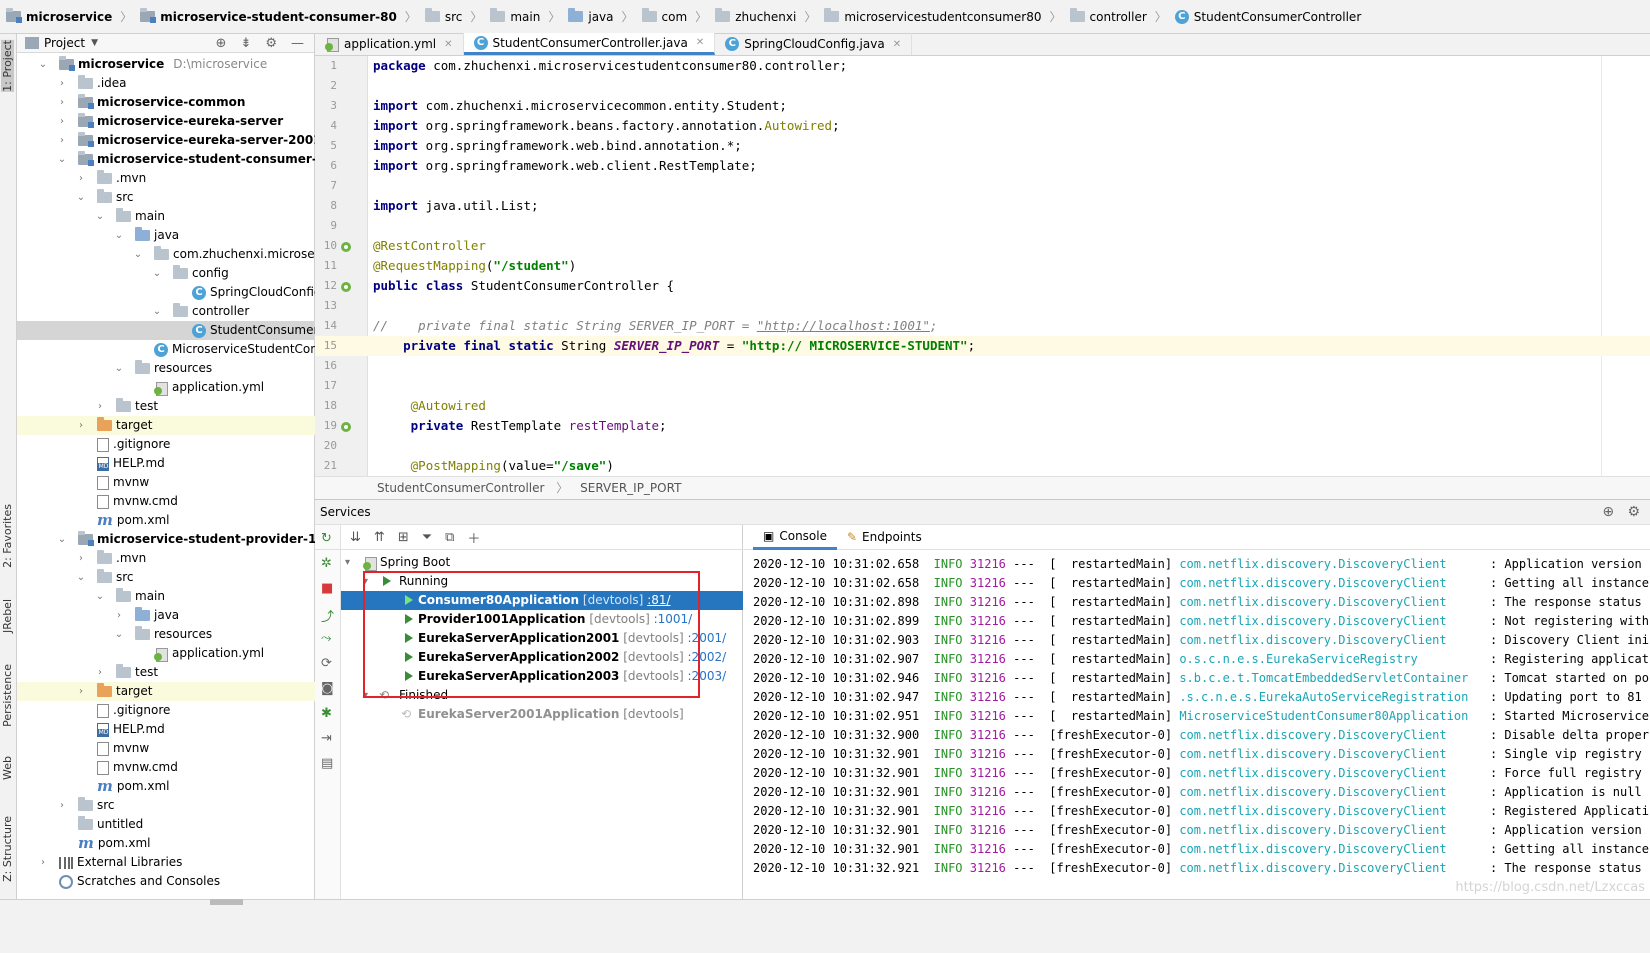 This screenshot has width=1650, height=953. I want to click on stop-icon: ■, so click(327, 588).